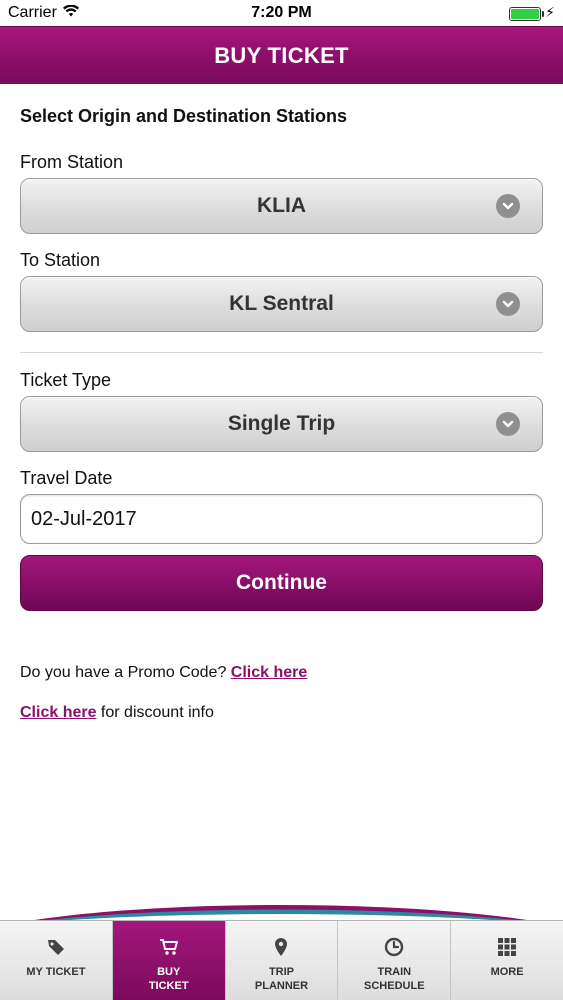  What do you see at coordinates (66, 478) in the screenshot?
I see `travel-date-label: Travel Date` at bounding box center [66, 478].